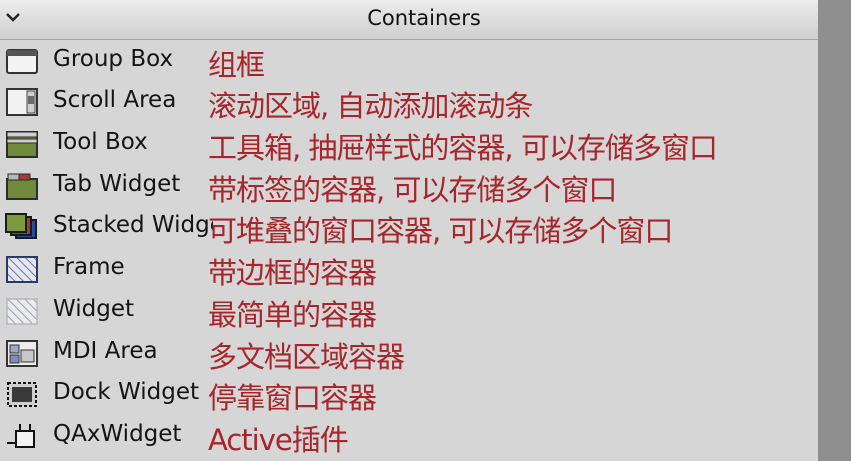 The height and width of the screenshot is (461, 851). I want to click on widget-item-label: Stacked Widget, so click(133, 225).